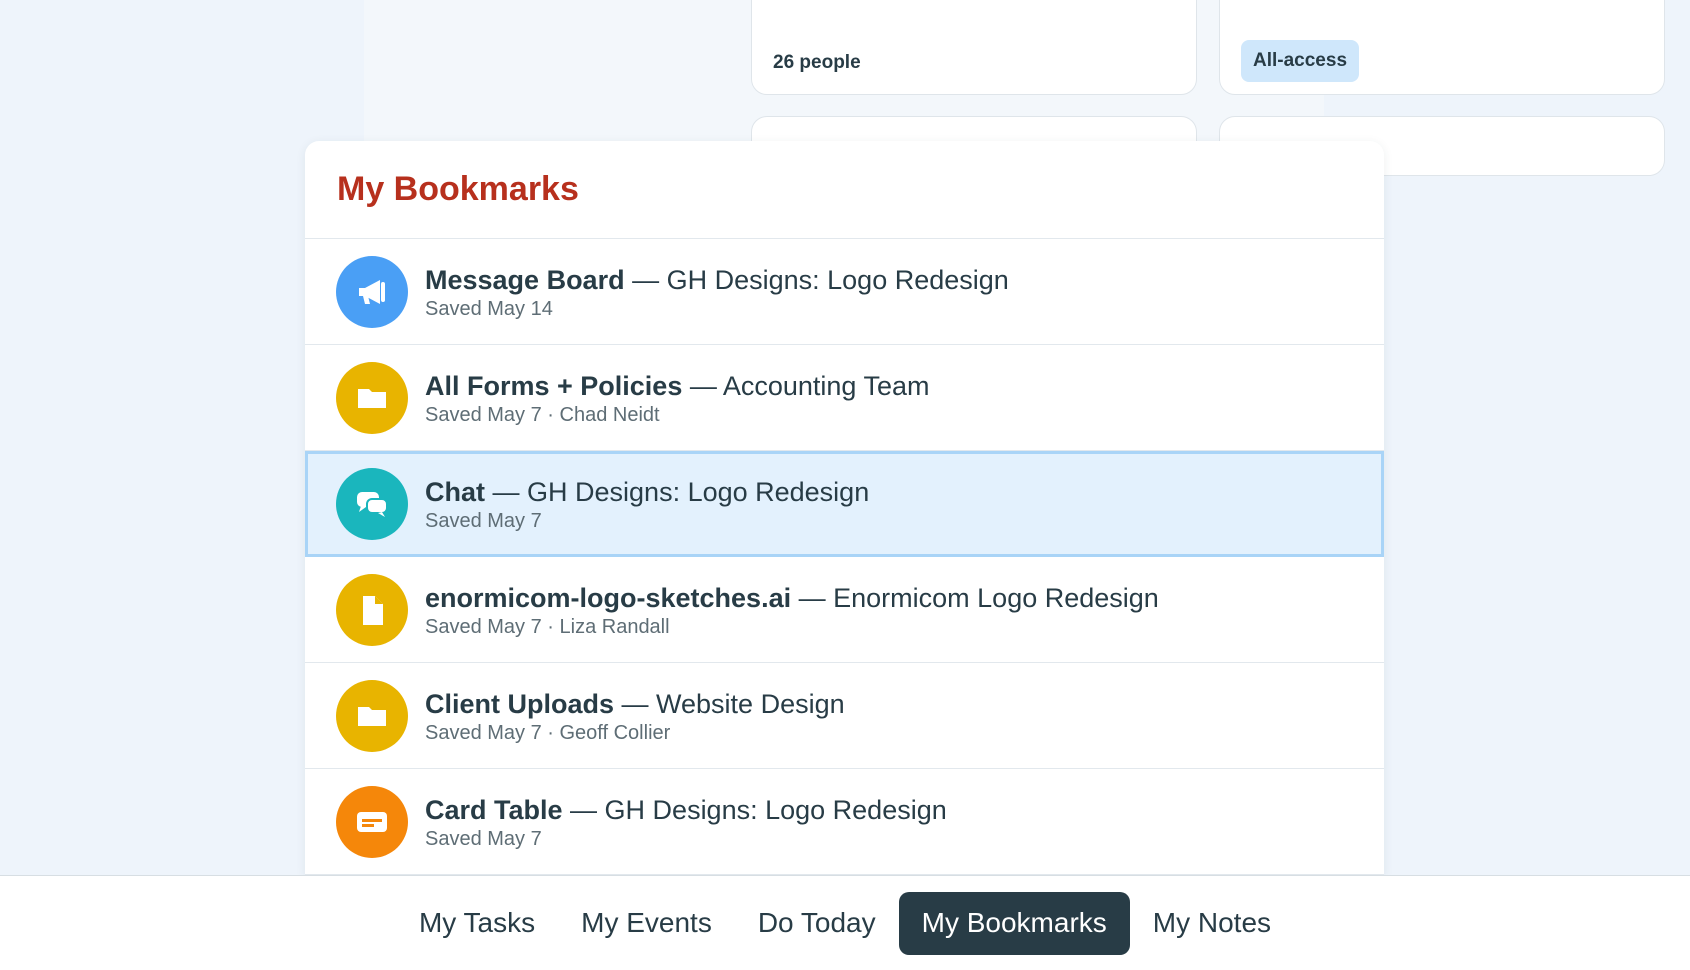  Describe the element at coordinates (525, 279) in the screenshot. I see `bookmark-name: Message Board` at that location.